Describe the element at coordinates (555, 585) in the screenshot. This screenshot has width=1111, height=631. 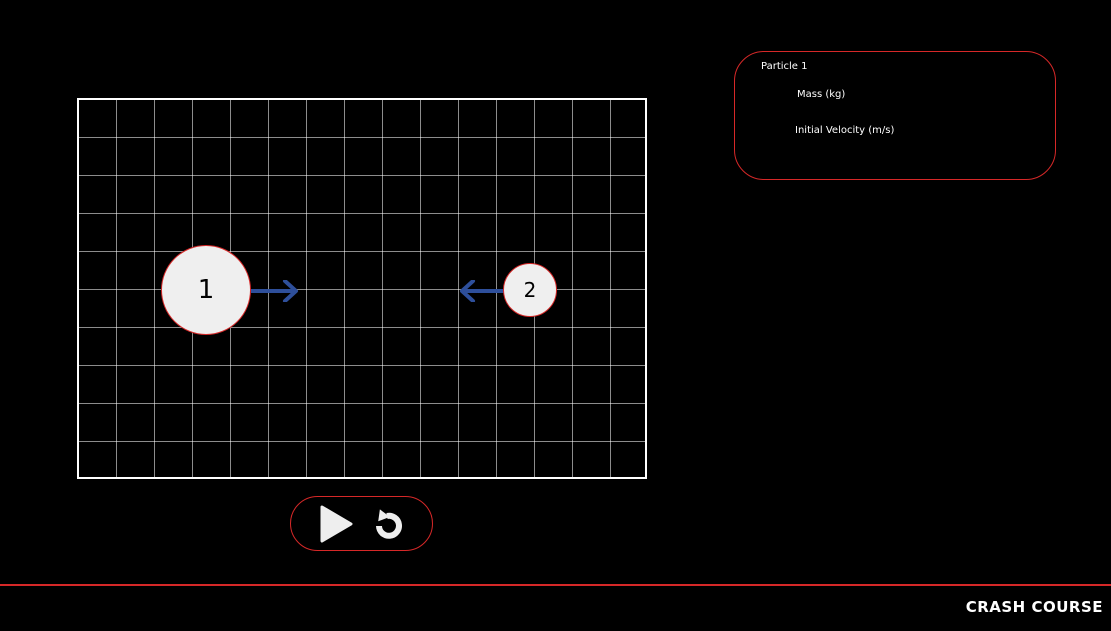
I see `footer-divider` at that location.